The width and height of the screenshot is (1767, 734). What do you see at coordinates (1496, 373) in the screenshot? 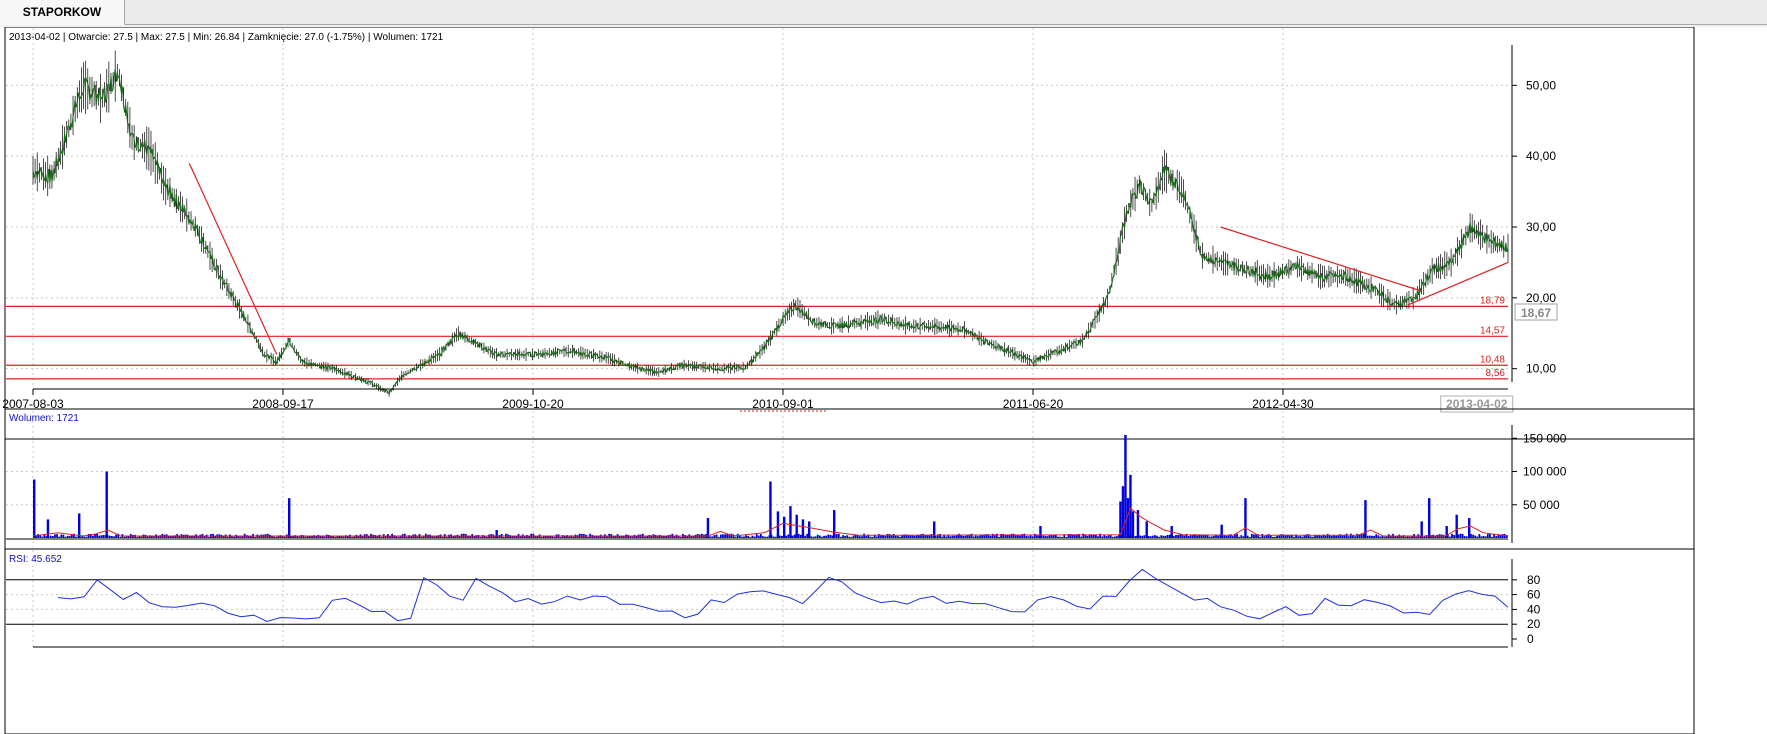
I see `level-label: 8,56` at bounding box center [1496, 373].